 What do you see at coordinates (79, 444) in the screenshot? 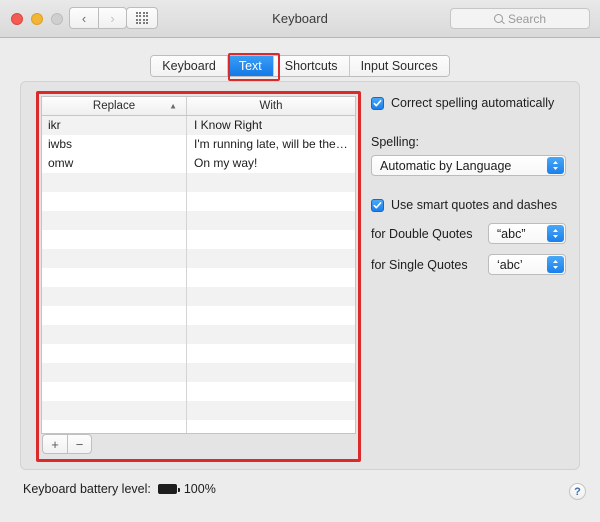
I see `remove-replacement-button: −` at bounding box center [79, 444].